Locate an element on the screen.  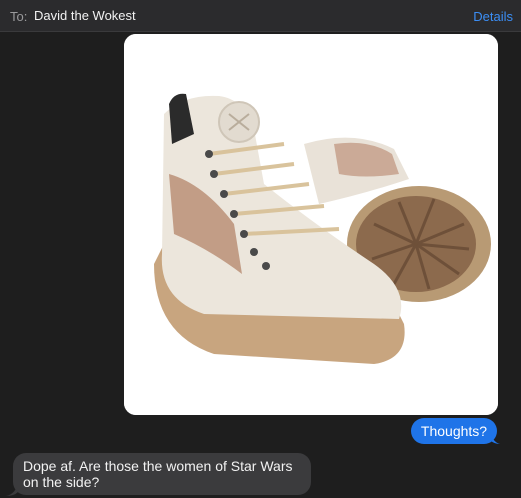
recipient-name: David the Wokest is located at coordinates (85, 15).